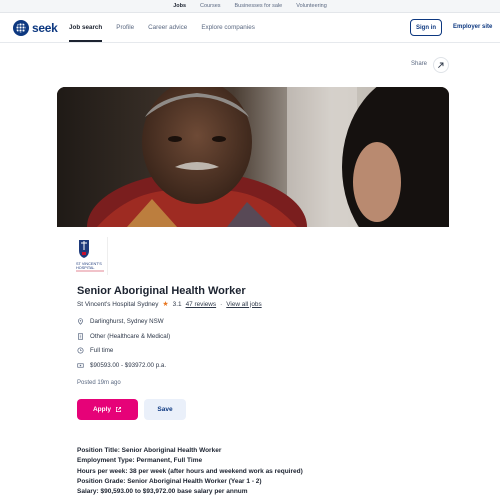 The width and height of the screenshot is (500, 500). What do you see at coordinates (167, 33) in the screenshot?
I see `nav-career-advice: Career advice` at bounding box center [167, 33].